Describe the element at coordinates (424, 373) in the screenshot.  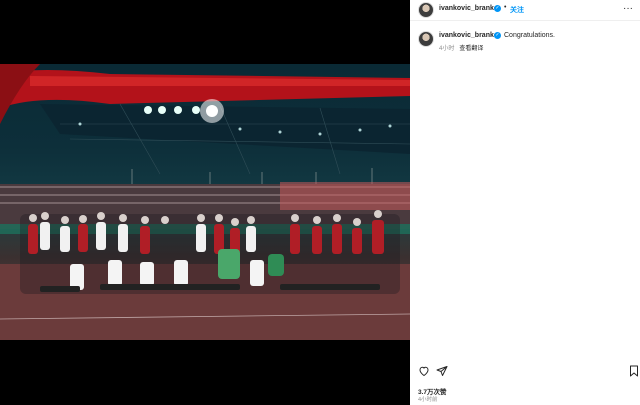
I see `heart-icon` at that location.